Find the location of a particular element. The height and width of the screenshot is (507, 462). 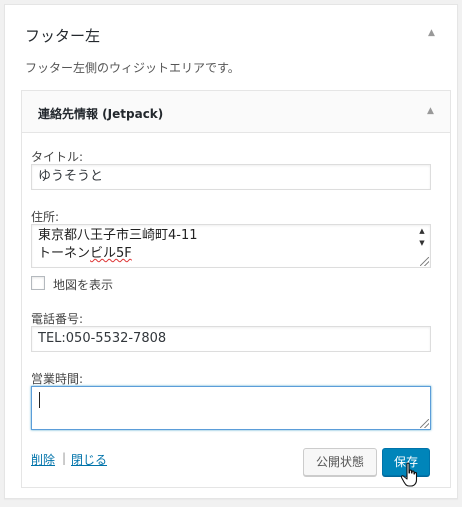

address-line-2b: ビル5F is located at coordinates (111, 253).